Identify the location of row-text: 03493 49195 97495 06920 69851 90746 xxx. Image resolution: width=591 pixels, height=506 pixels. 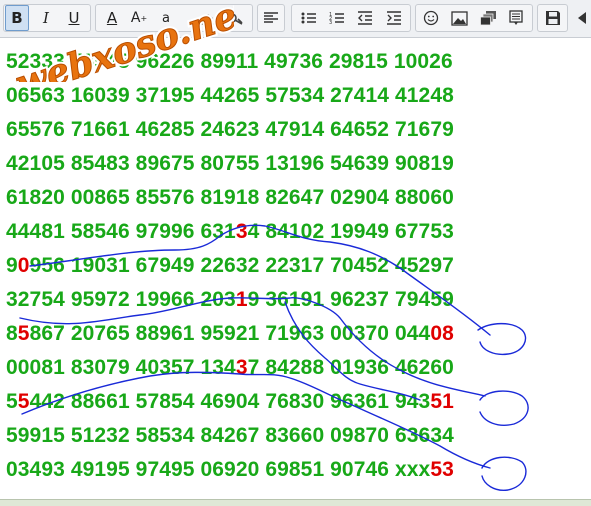
(218, 469).